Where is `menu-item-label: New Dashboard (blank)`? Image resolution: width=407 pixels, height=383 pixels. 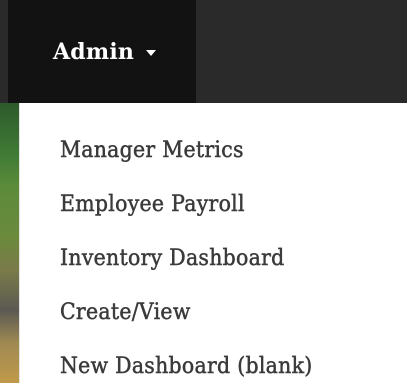
menu-item-label: New Dashboard (blank) is located at coordinates (186, 366).